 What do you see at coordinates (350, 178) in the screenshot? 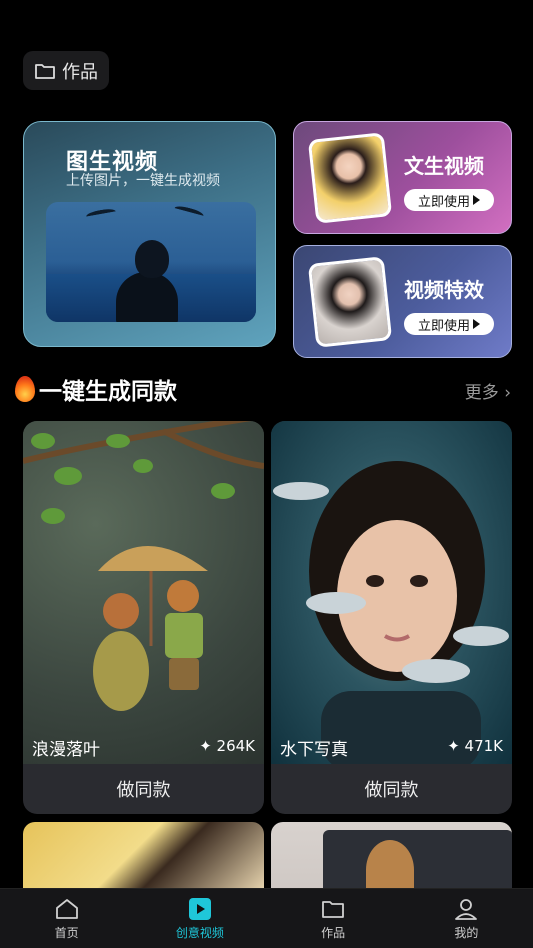
I see `text-to-video-thumbnail` at bounding box center [350, 178].